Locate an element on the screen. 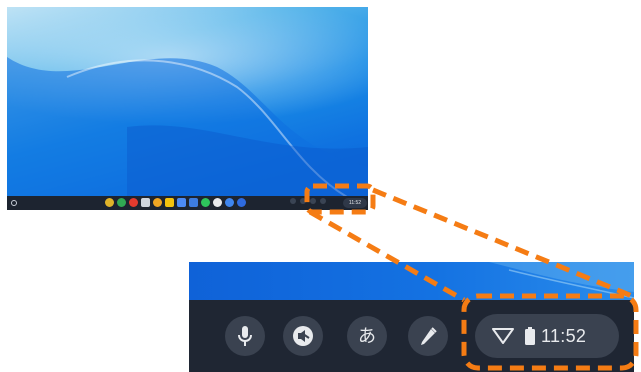 The image size is (641, 372). shelf: 11:52 is located at coordinates (187, 203).